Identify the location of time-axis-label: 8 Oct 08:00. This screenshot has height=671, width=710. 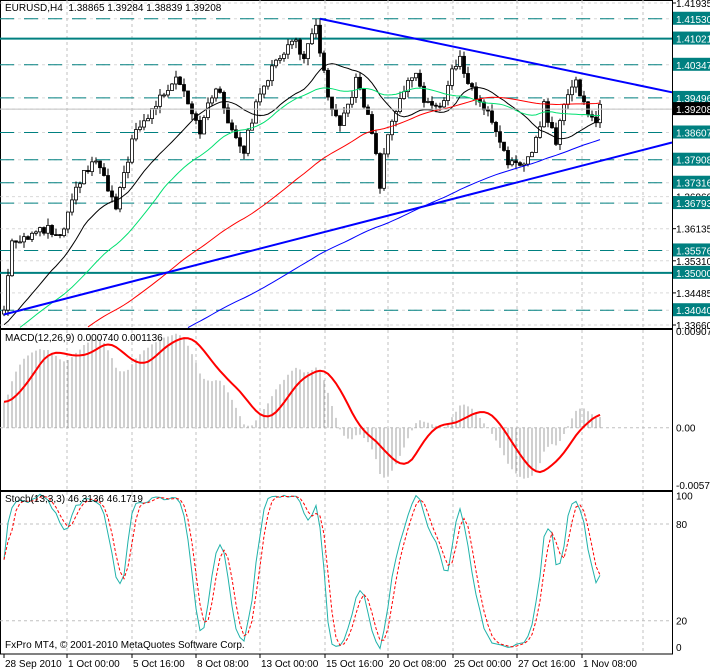
(223, 664).